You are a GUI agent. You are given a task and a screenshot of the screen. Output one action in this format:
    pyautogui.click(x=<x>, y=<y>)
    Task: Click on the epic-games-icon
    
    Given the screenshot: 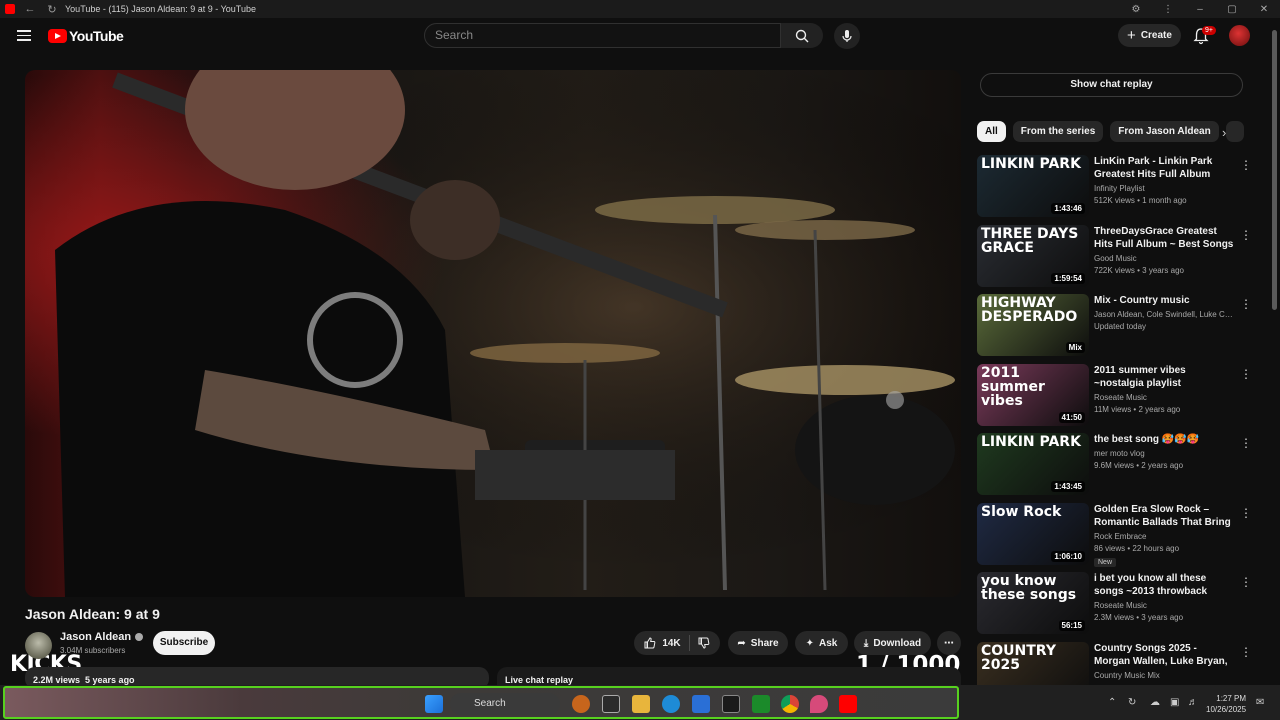 What is the action you would take?
    pyautogui.click(x=731, y=704)
    